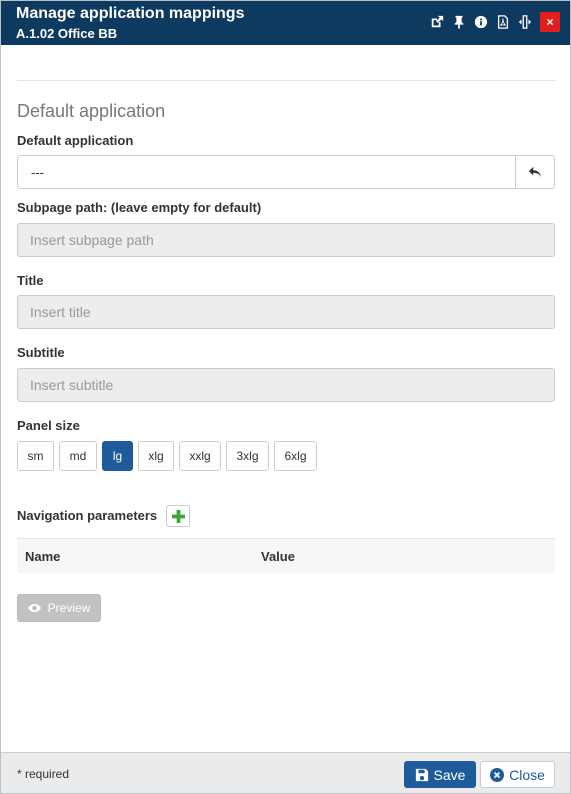  I want to click on required-note: * required, so click(43, 774).